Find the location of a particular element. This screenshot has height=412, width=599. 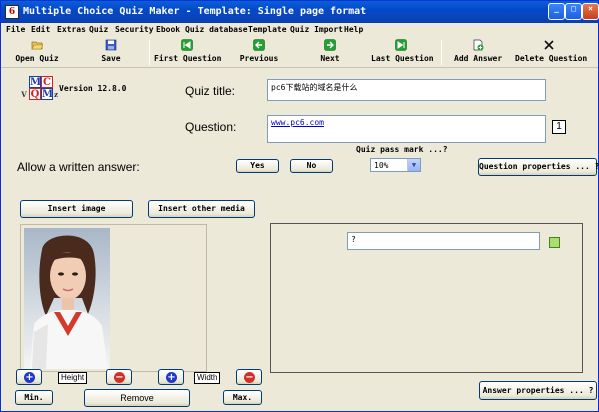

pass-mark-label: Quiz pass mark ...? is located at coordinates (402, 149).